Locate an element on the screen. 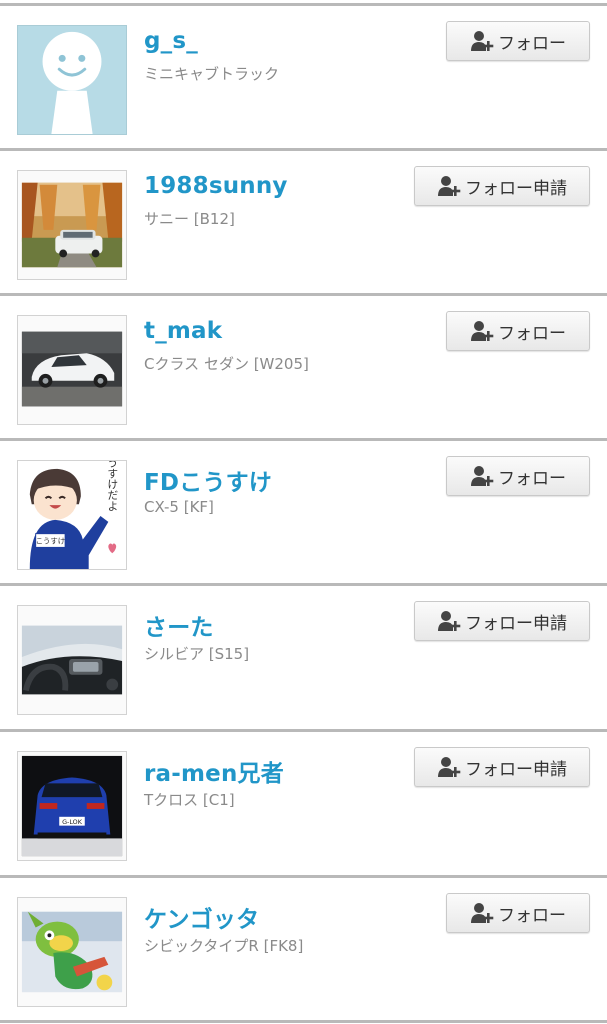 Image resolution: width=607 pixels, height=1024 pixels. user-row: t_mak Cクラス セダン [W205] フォロー is located at coordinates (303, 366).